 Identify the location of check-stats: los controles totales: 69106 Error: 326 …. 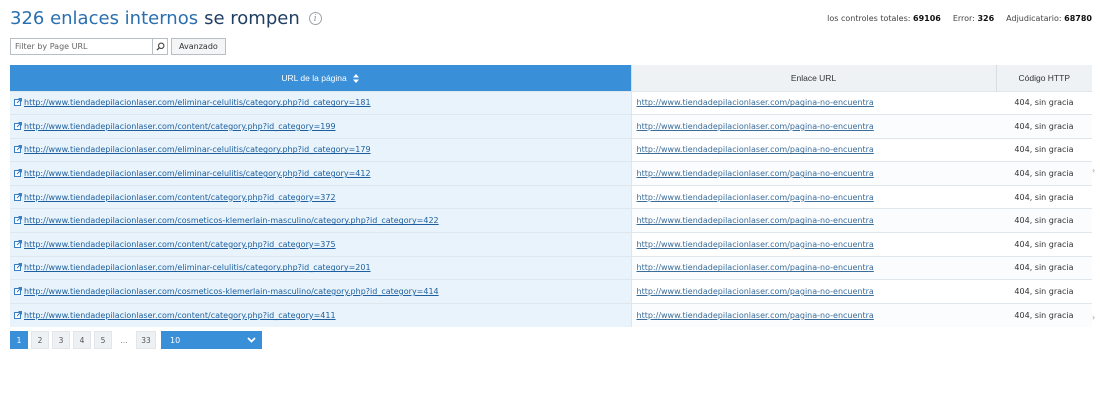
(959, 18).